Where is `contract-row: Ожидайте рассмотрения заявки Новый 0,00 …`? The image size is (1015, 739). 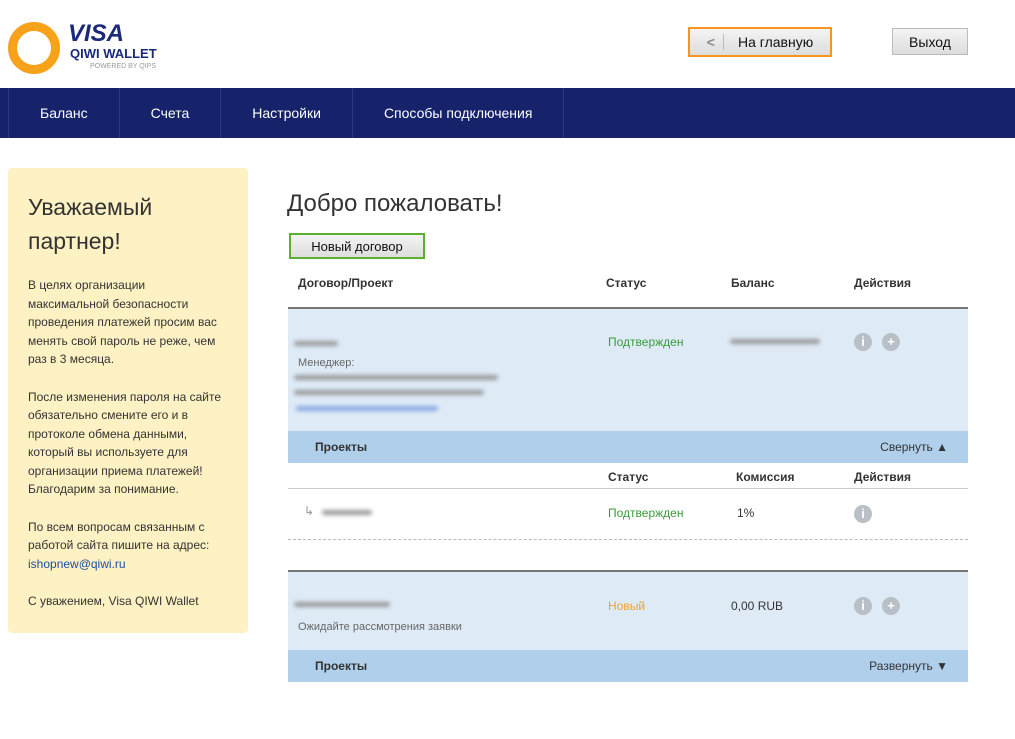
contract-row: Ожидайте рассмотрения заявки Новый 0,00 … is located at coordinates (628, 610).